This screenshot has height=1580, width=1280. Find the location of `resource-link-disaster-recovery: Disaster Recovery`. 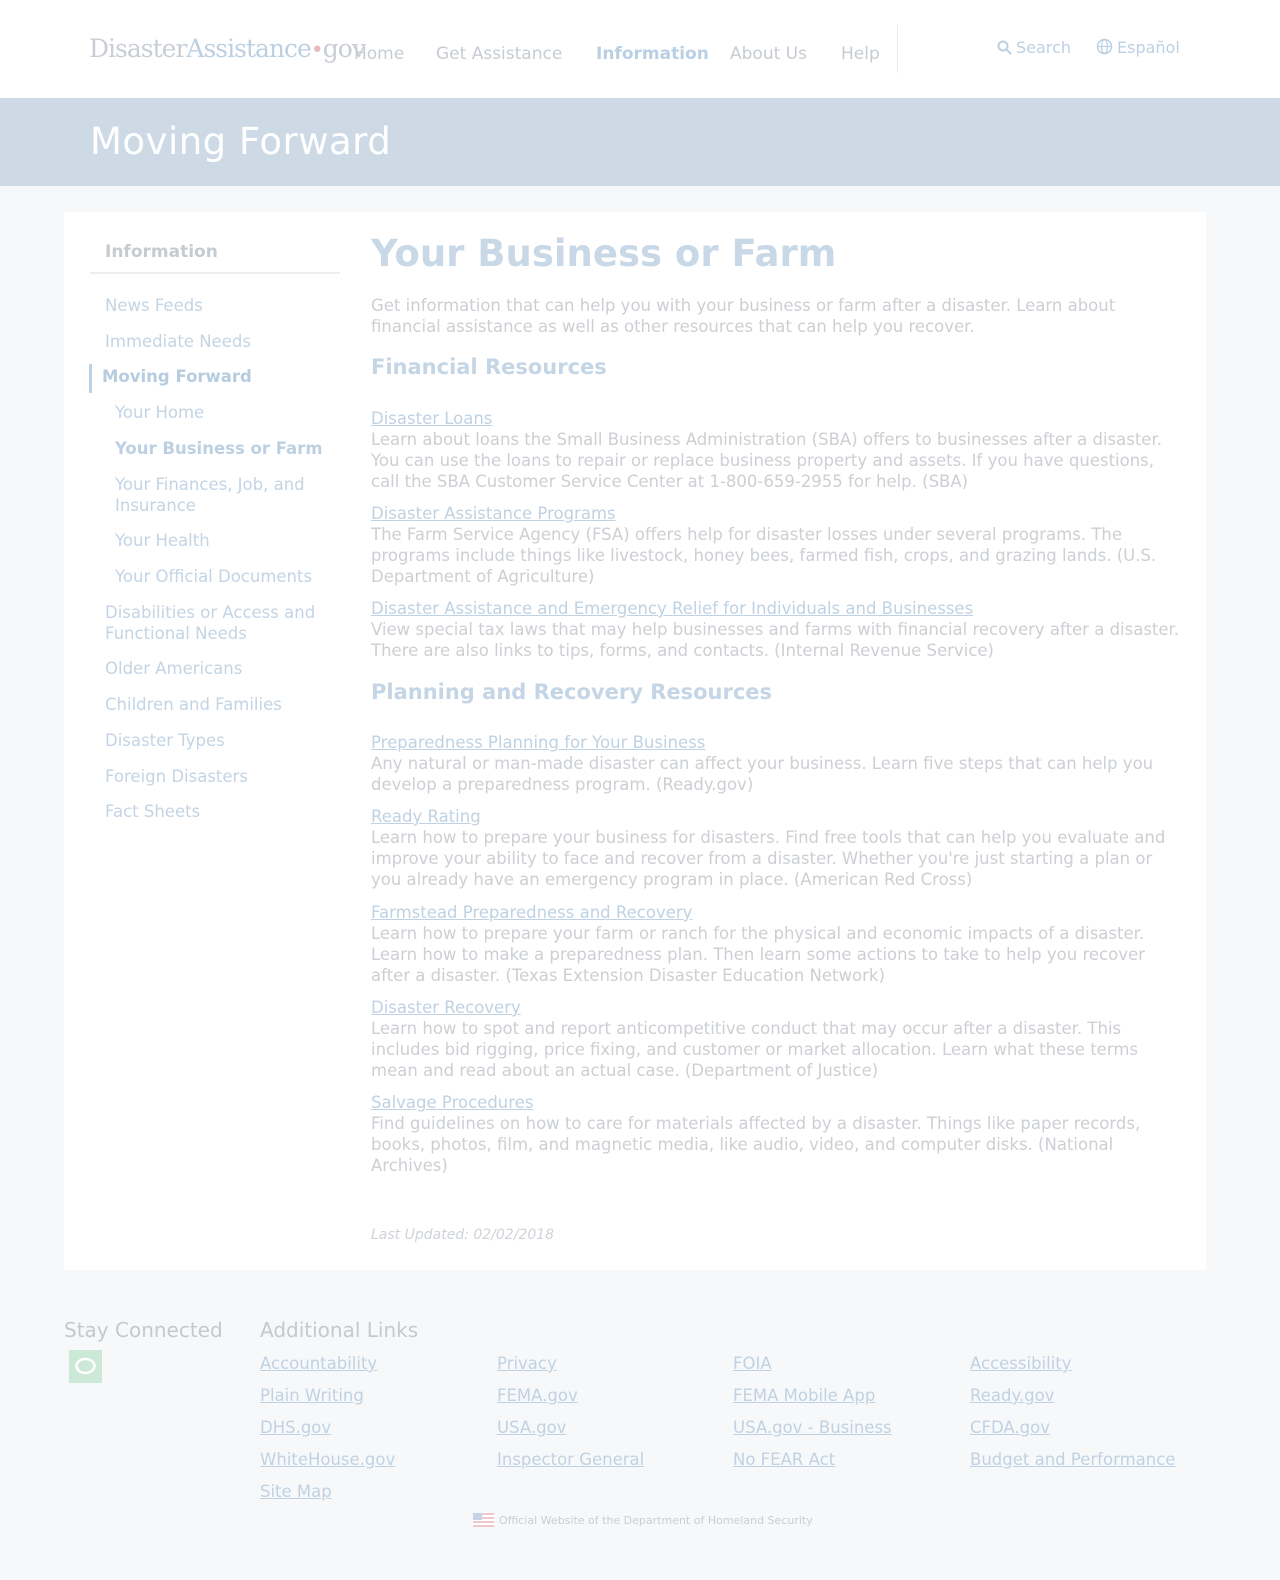

resource-link-disaster-recovery: Disaster Recovery is located at coordinates (446, 1007).